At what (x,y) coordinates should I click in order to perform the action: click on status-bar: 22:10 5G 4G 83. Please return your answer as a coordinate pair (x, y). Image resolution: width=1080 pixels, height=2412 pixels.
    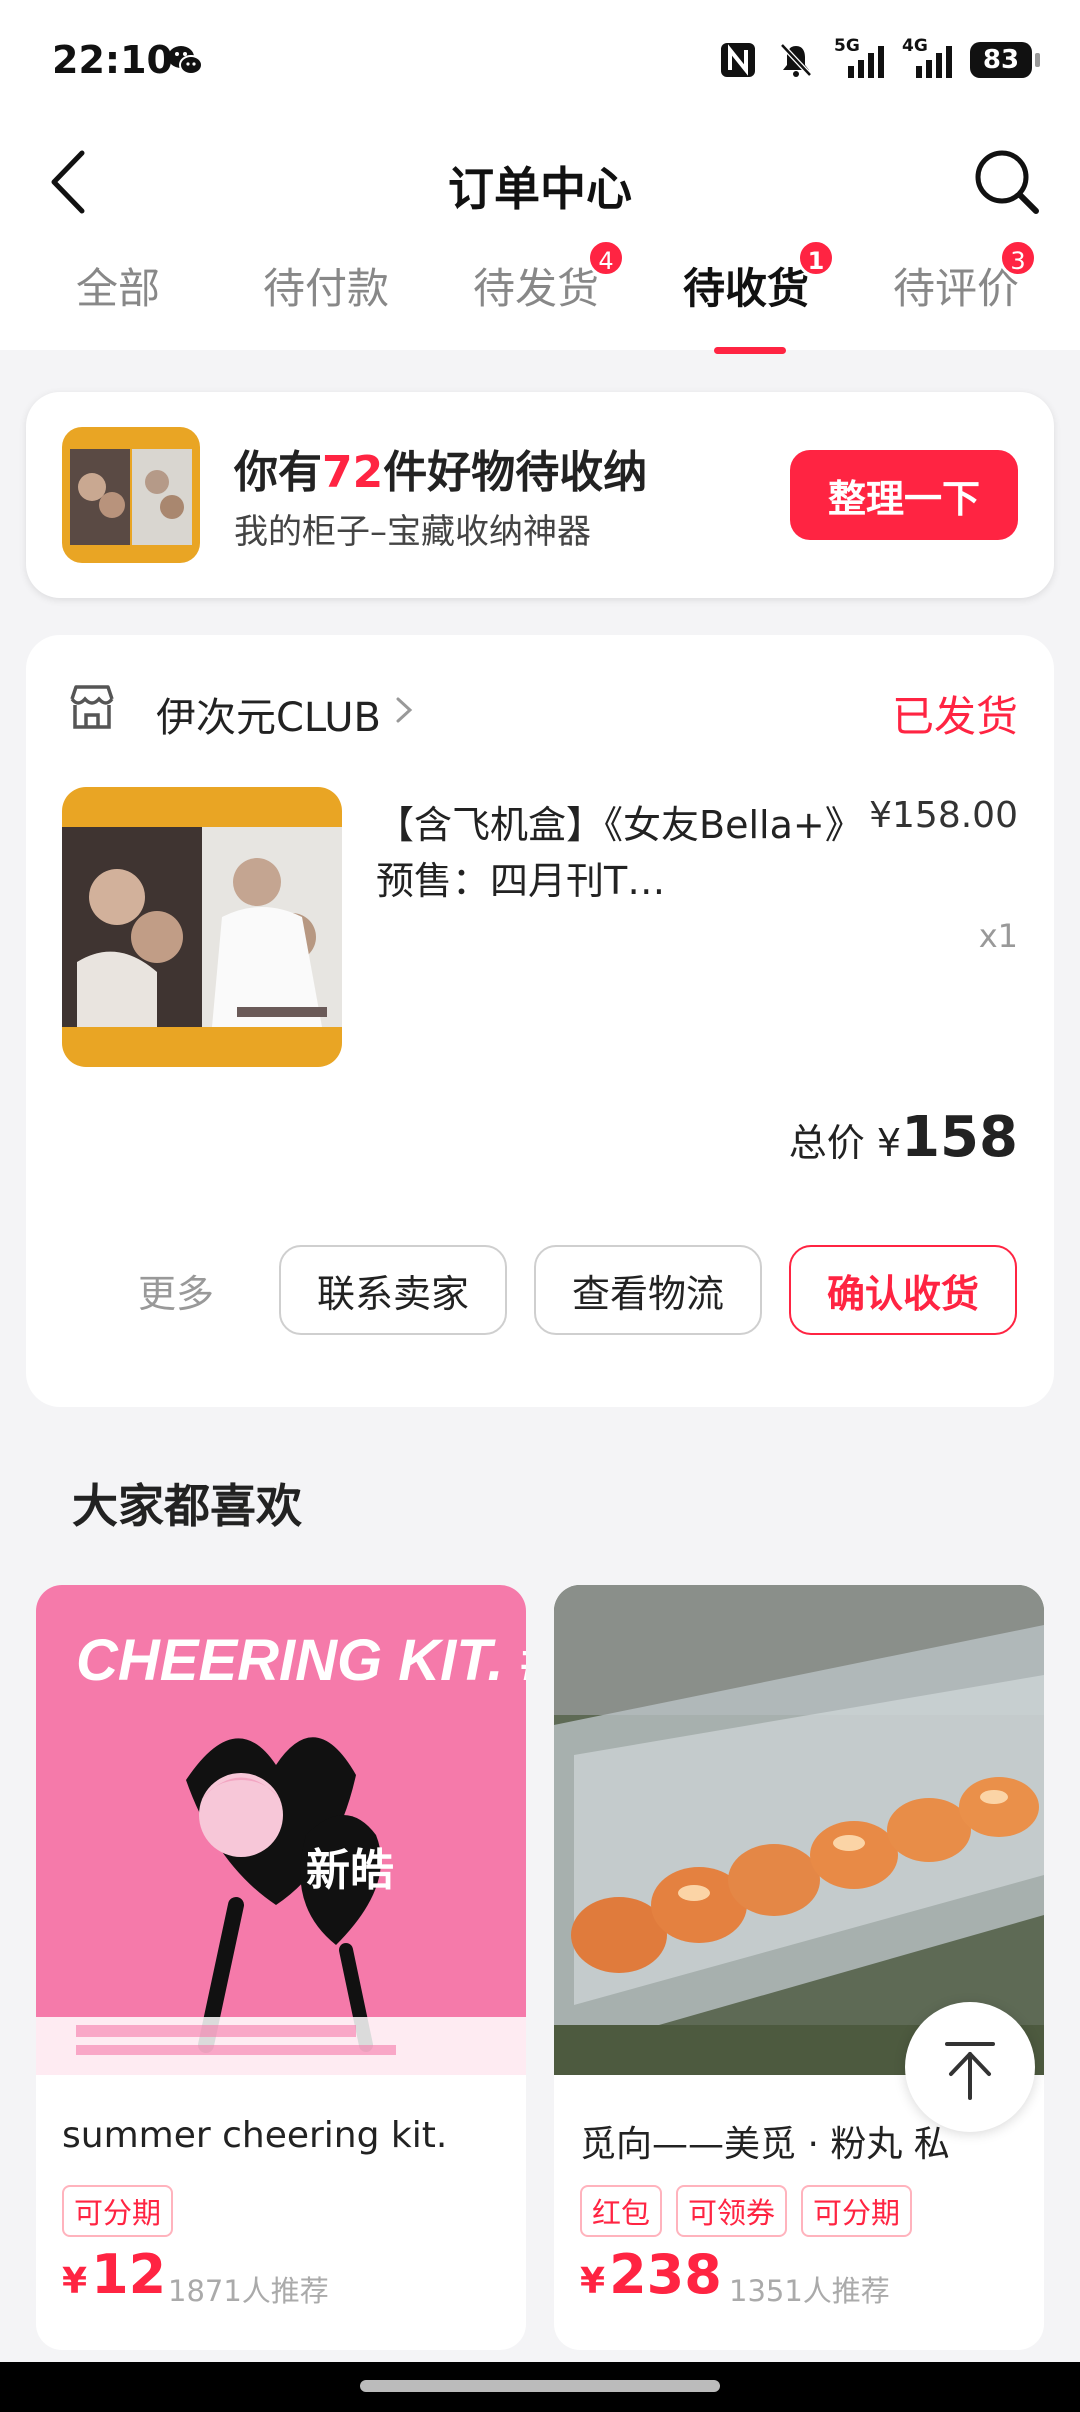
    Looking at the image, I should click on (540, 62).